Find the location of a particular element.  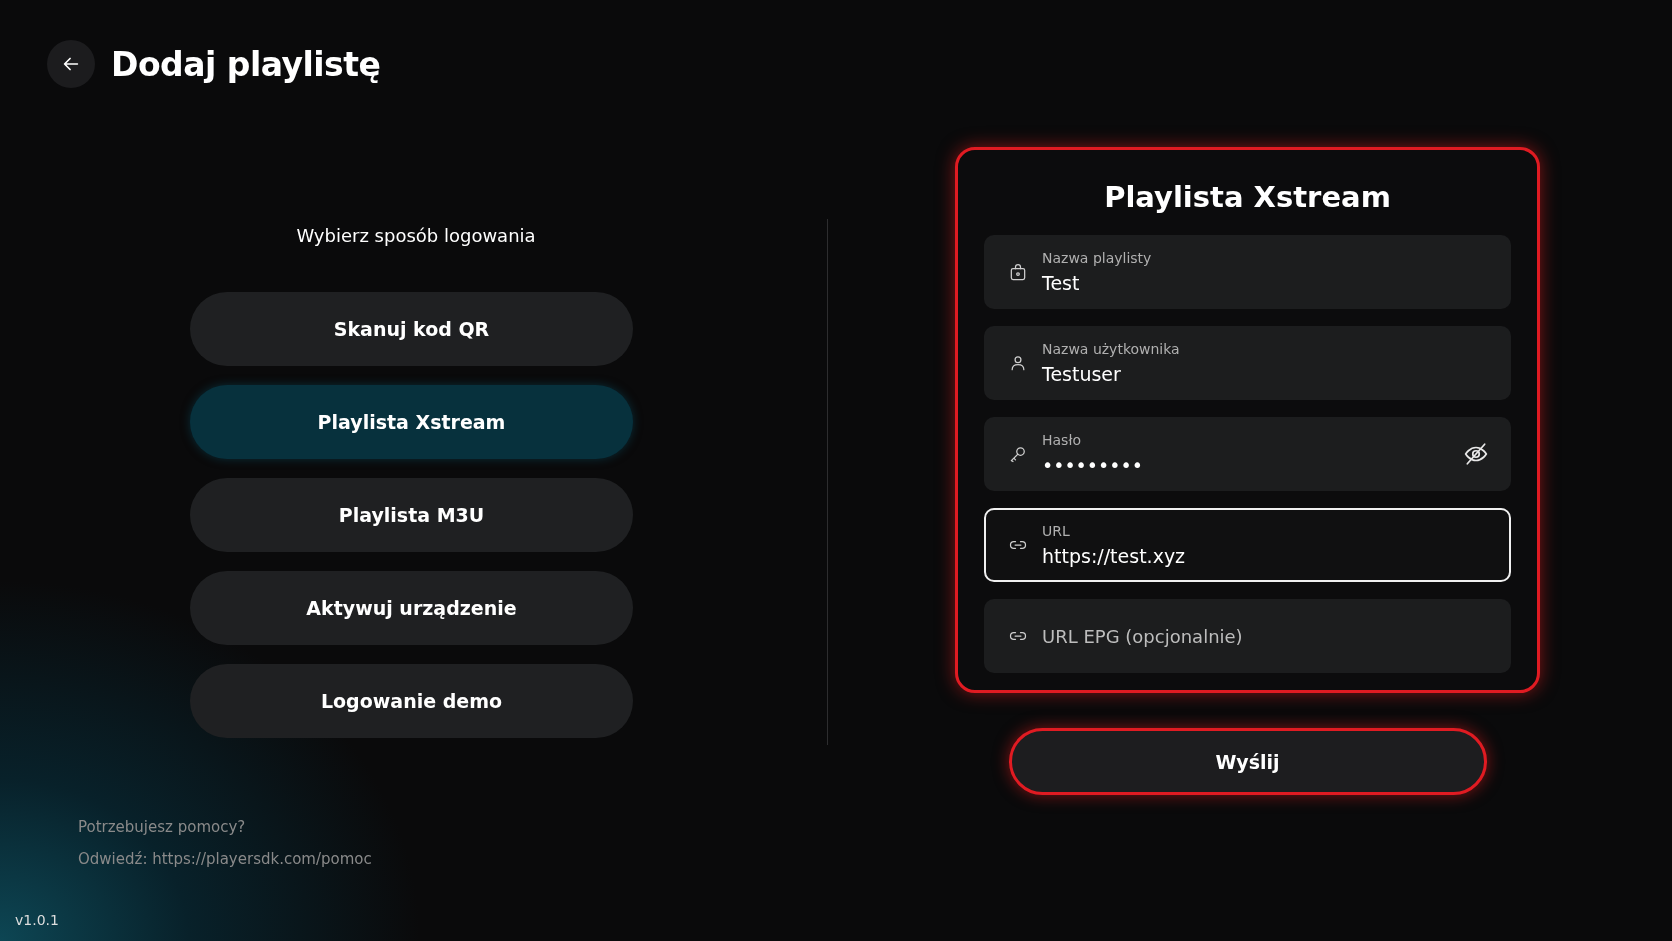

login-method-button: Playlista Xstream is located at coordinates (411, 422).